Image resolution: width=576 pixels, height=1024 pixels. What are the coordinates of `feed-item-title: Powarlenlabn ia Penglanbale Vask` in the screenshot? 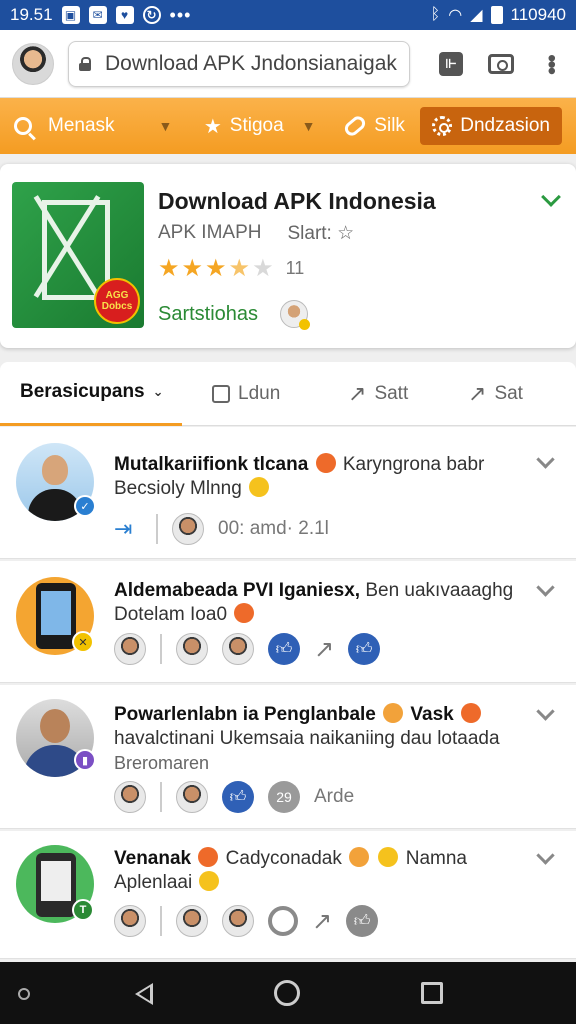 It's located at (314, 715).